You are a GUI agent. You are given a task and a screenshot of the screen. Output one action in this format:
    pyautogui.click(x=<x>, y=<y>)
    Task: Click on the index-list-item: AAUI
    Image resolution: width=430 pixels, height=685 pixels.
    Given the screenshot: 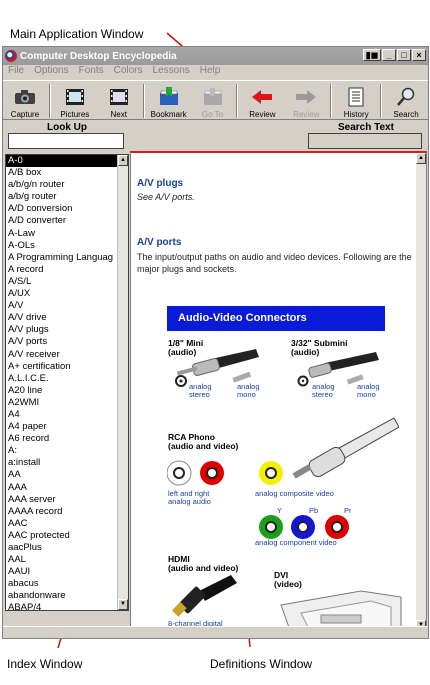 What is the action you would take?
    pyautogui.click(x=67, y=572)
    